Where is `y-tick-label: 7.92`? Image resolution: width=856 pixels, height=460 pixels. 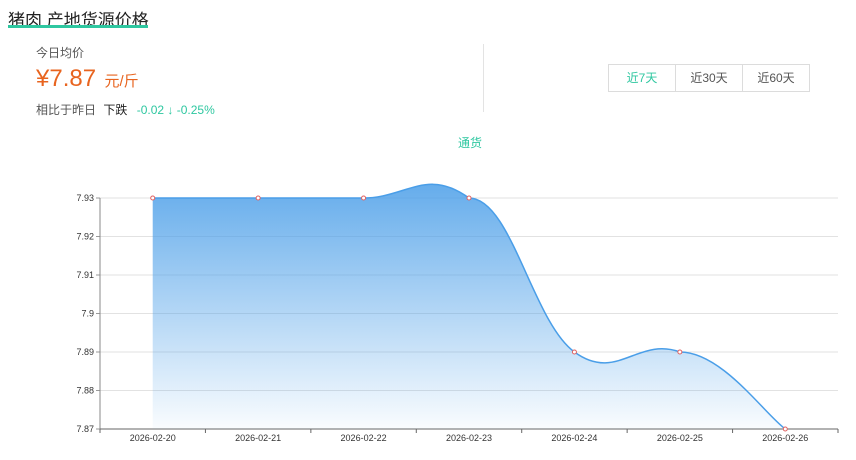 y-tick-label: 7.92 is located at coordinates (85, 237).